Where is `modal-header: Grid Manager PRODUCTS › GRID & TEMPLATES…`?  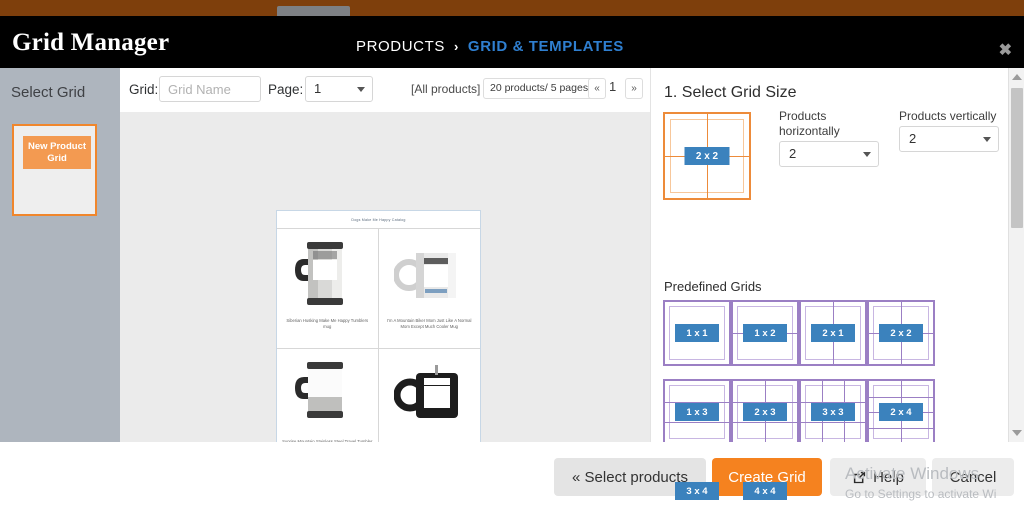 modal-header: Grid Manager PRODUCTS › GRID & TEMPLATES… is located at coordinates (512, 42).